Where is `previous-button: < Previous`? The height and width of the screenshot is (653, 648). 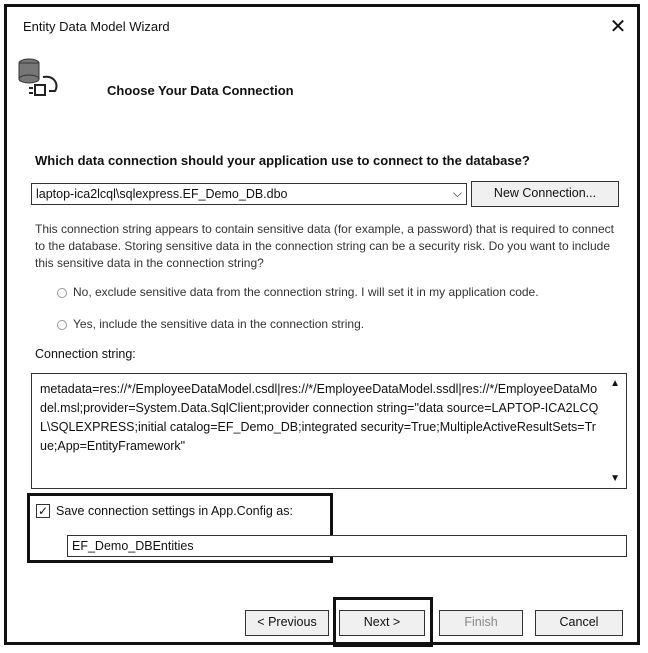
previous-button: < Previous is located at coordinates (287, 623).